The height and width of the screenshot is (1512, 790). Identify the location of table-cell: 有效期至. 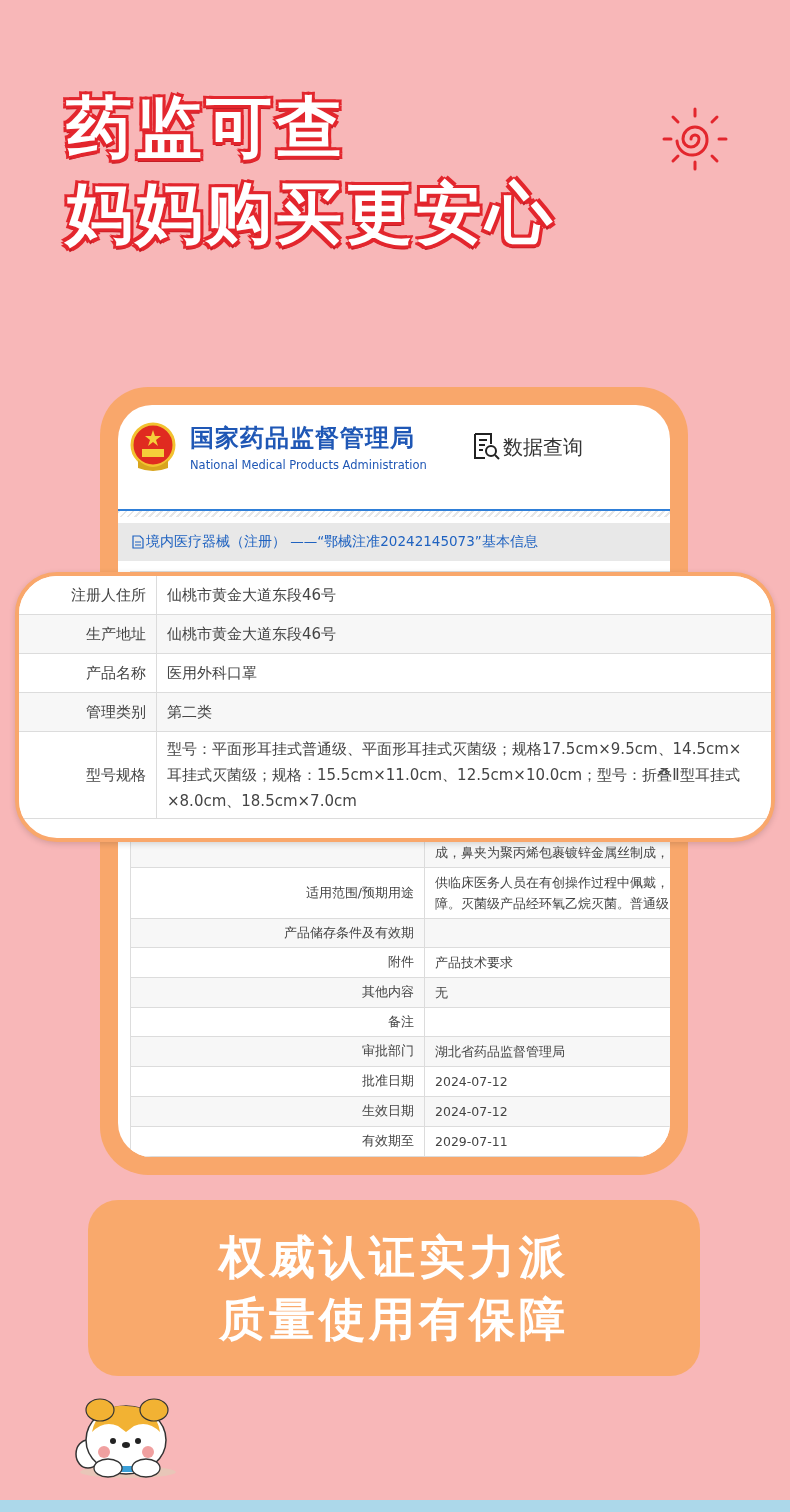
(278, 1141).